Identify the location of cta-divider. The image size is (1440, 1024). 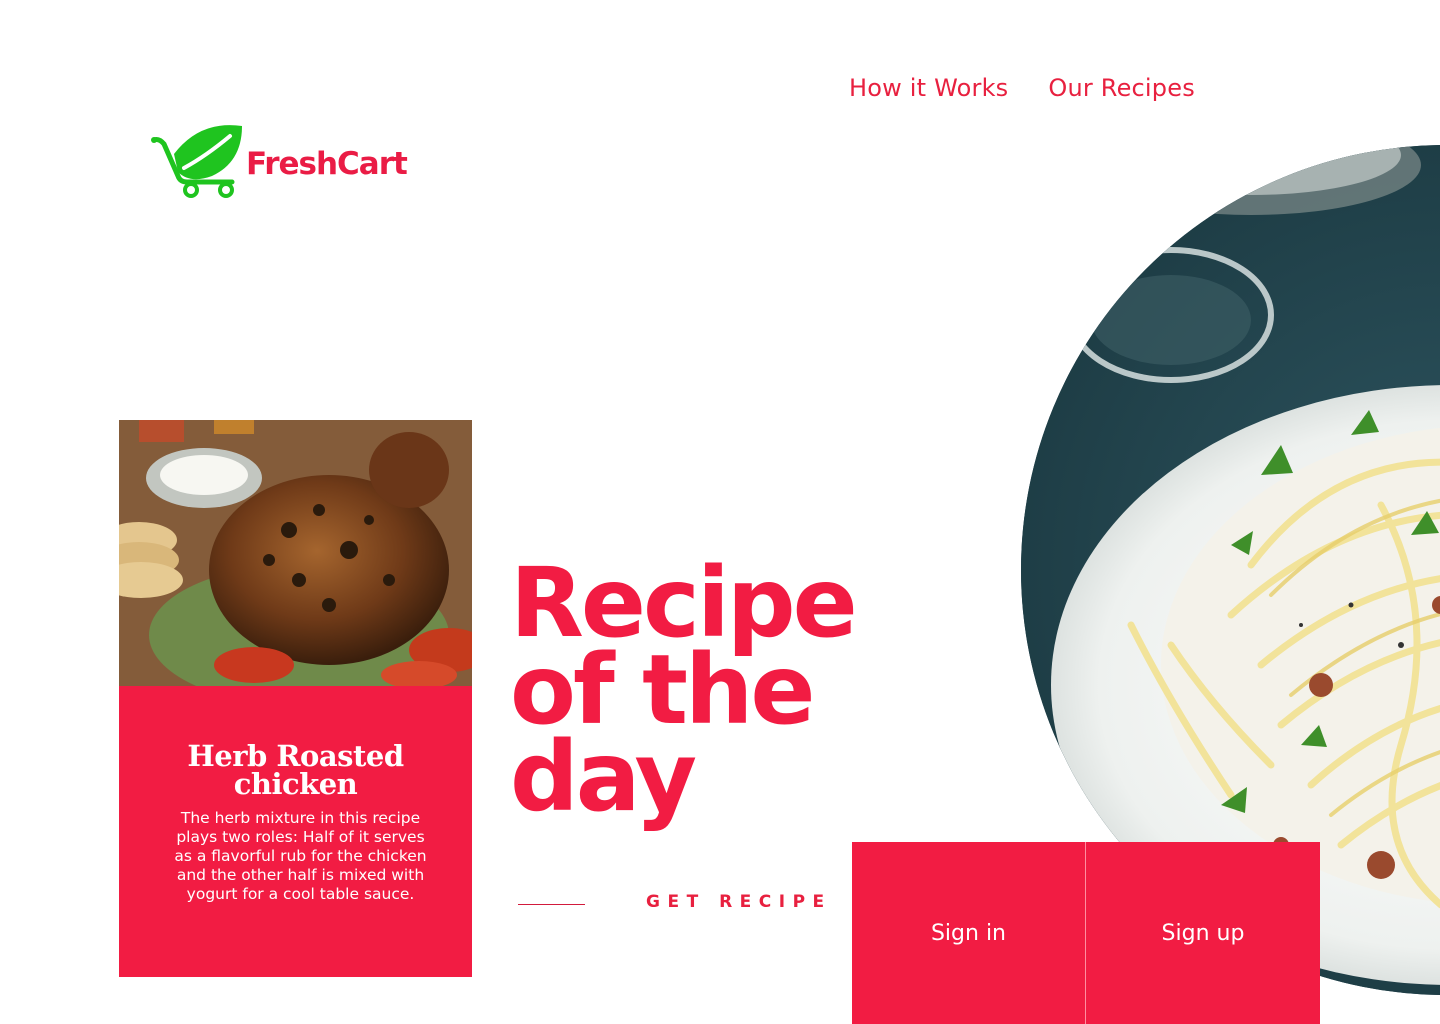
(551, 904).